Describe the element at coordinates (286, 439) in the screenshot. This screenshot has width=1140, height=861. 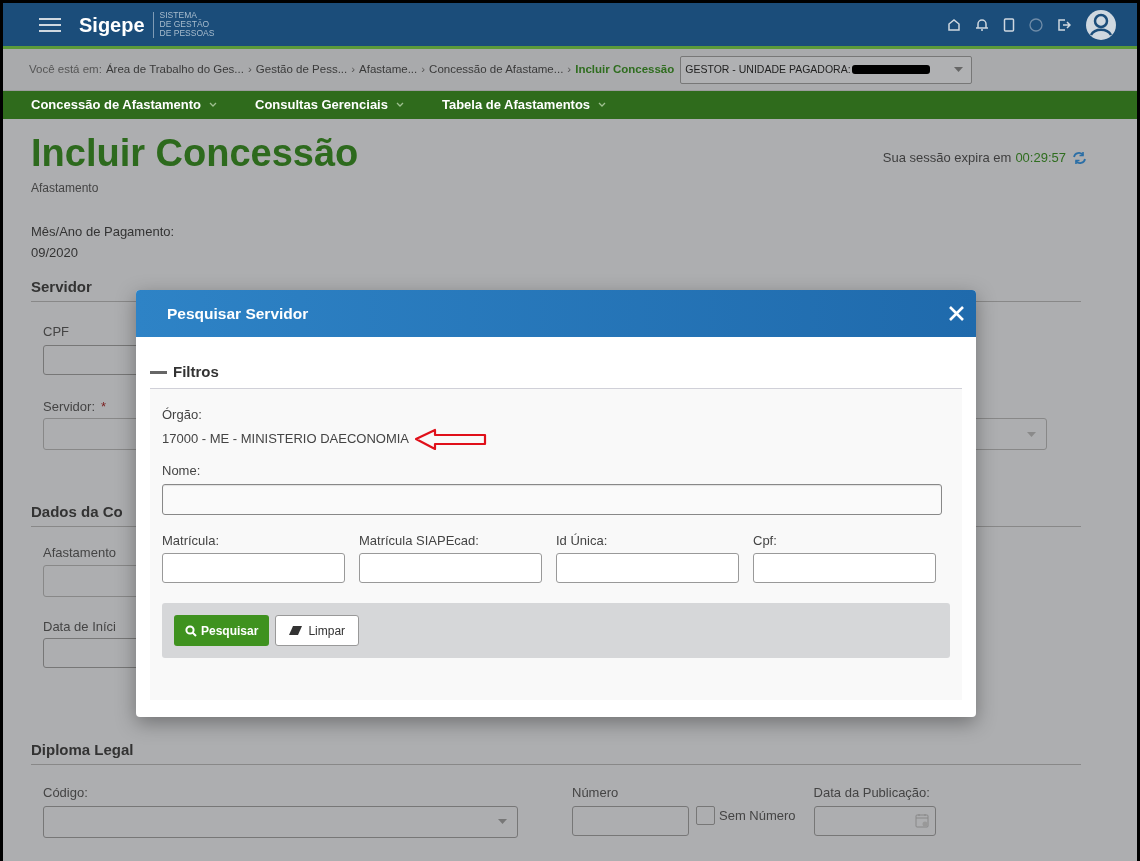
I see `field-value: 17000 - ME - MINISTERIO DAECONOMIA` at that location.